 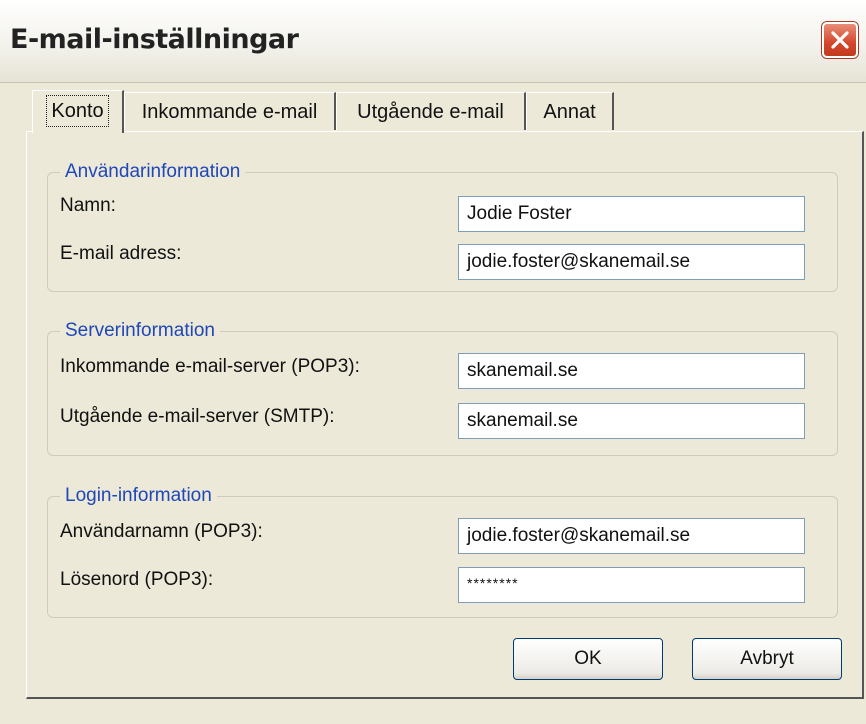 I want to click on tab-annat-label: Annat, so click(x=569, y=112).